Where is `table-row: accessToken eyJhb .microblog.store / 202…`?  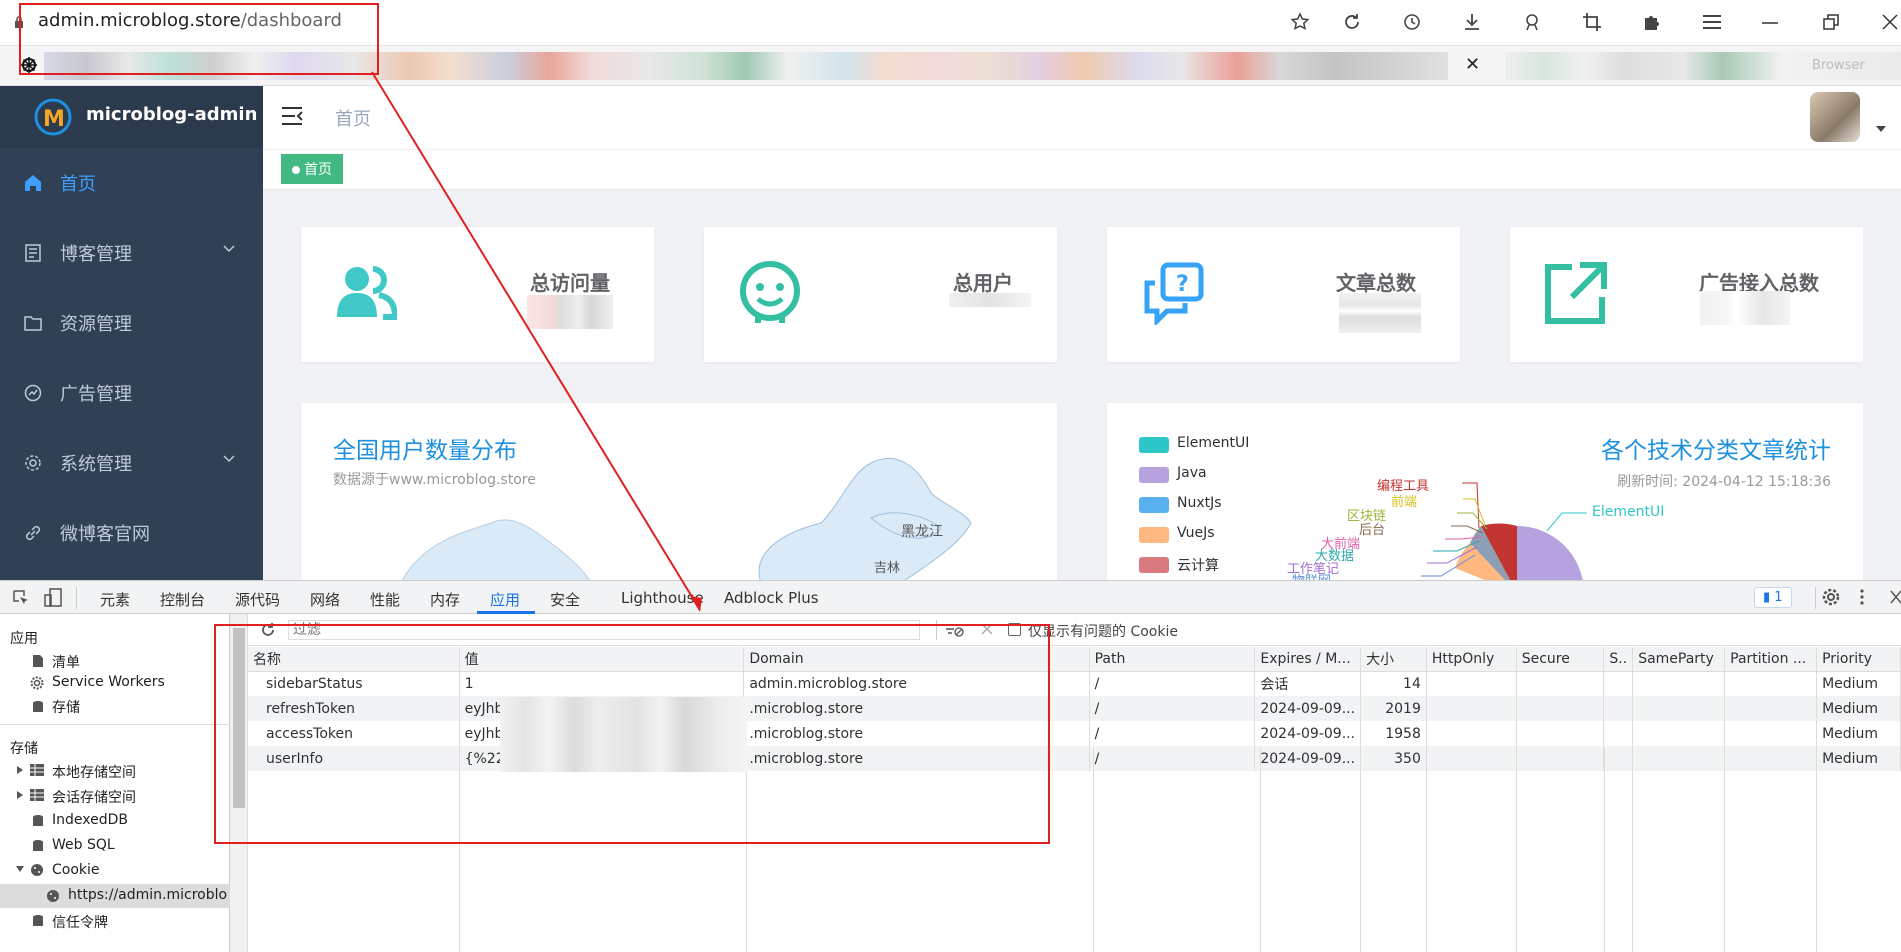 table-row: accessToken eyJhb .microblog.store / 202… is located at coordinates (1074, 733).